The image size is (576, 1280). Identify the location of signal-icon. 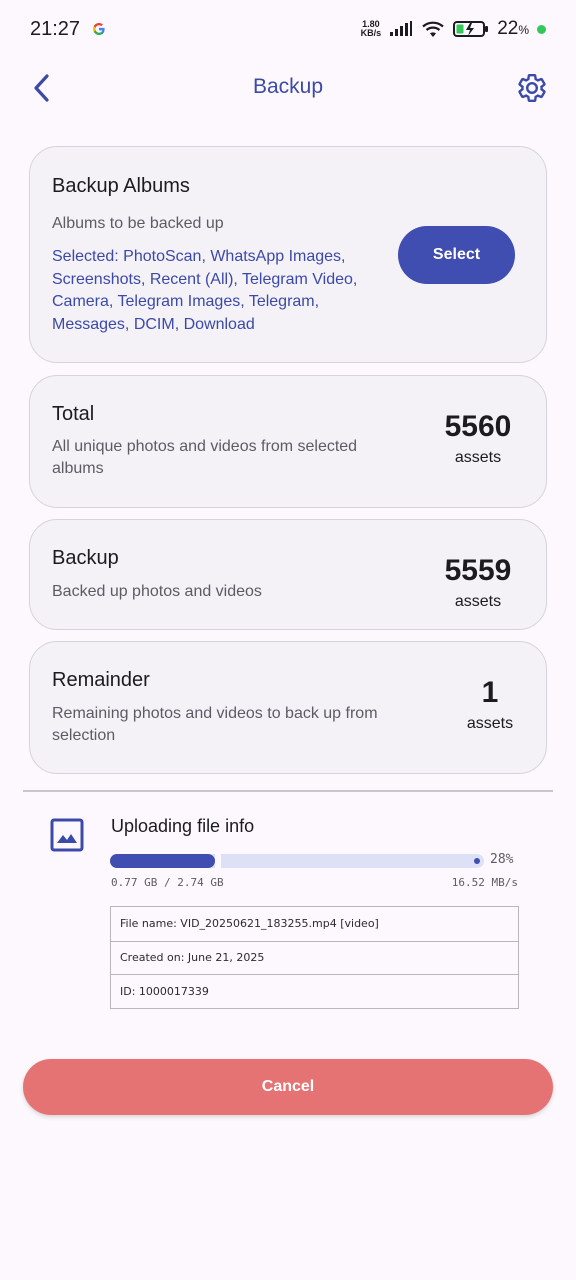
(401, 28).